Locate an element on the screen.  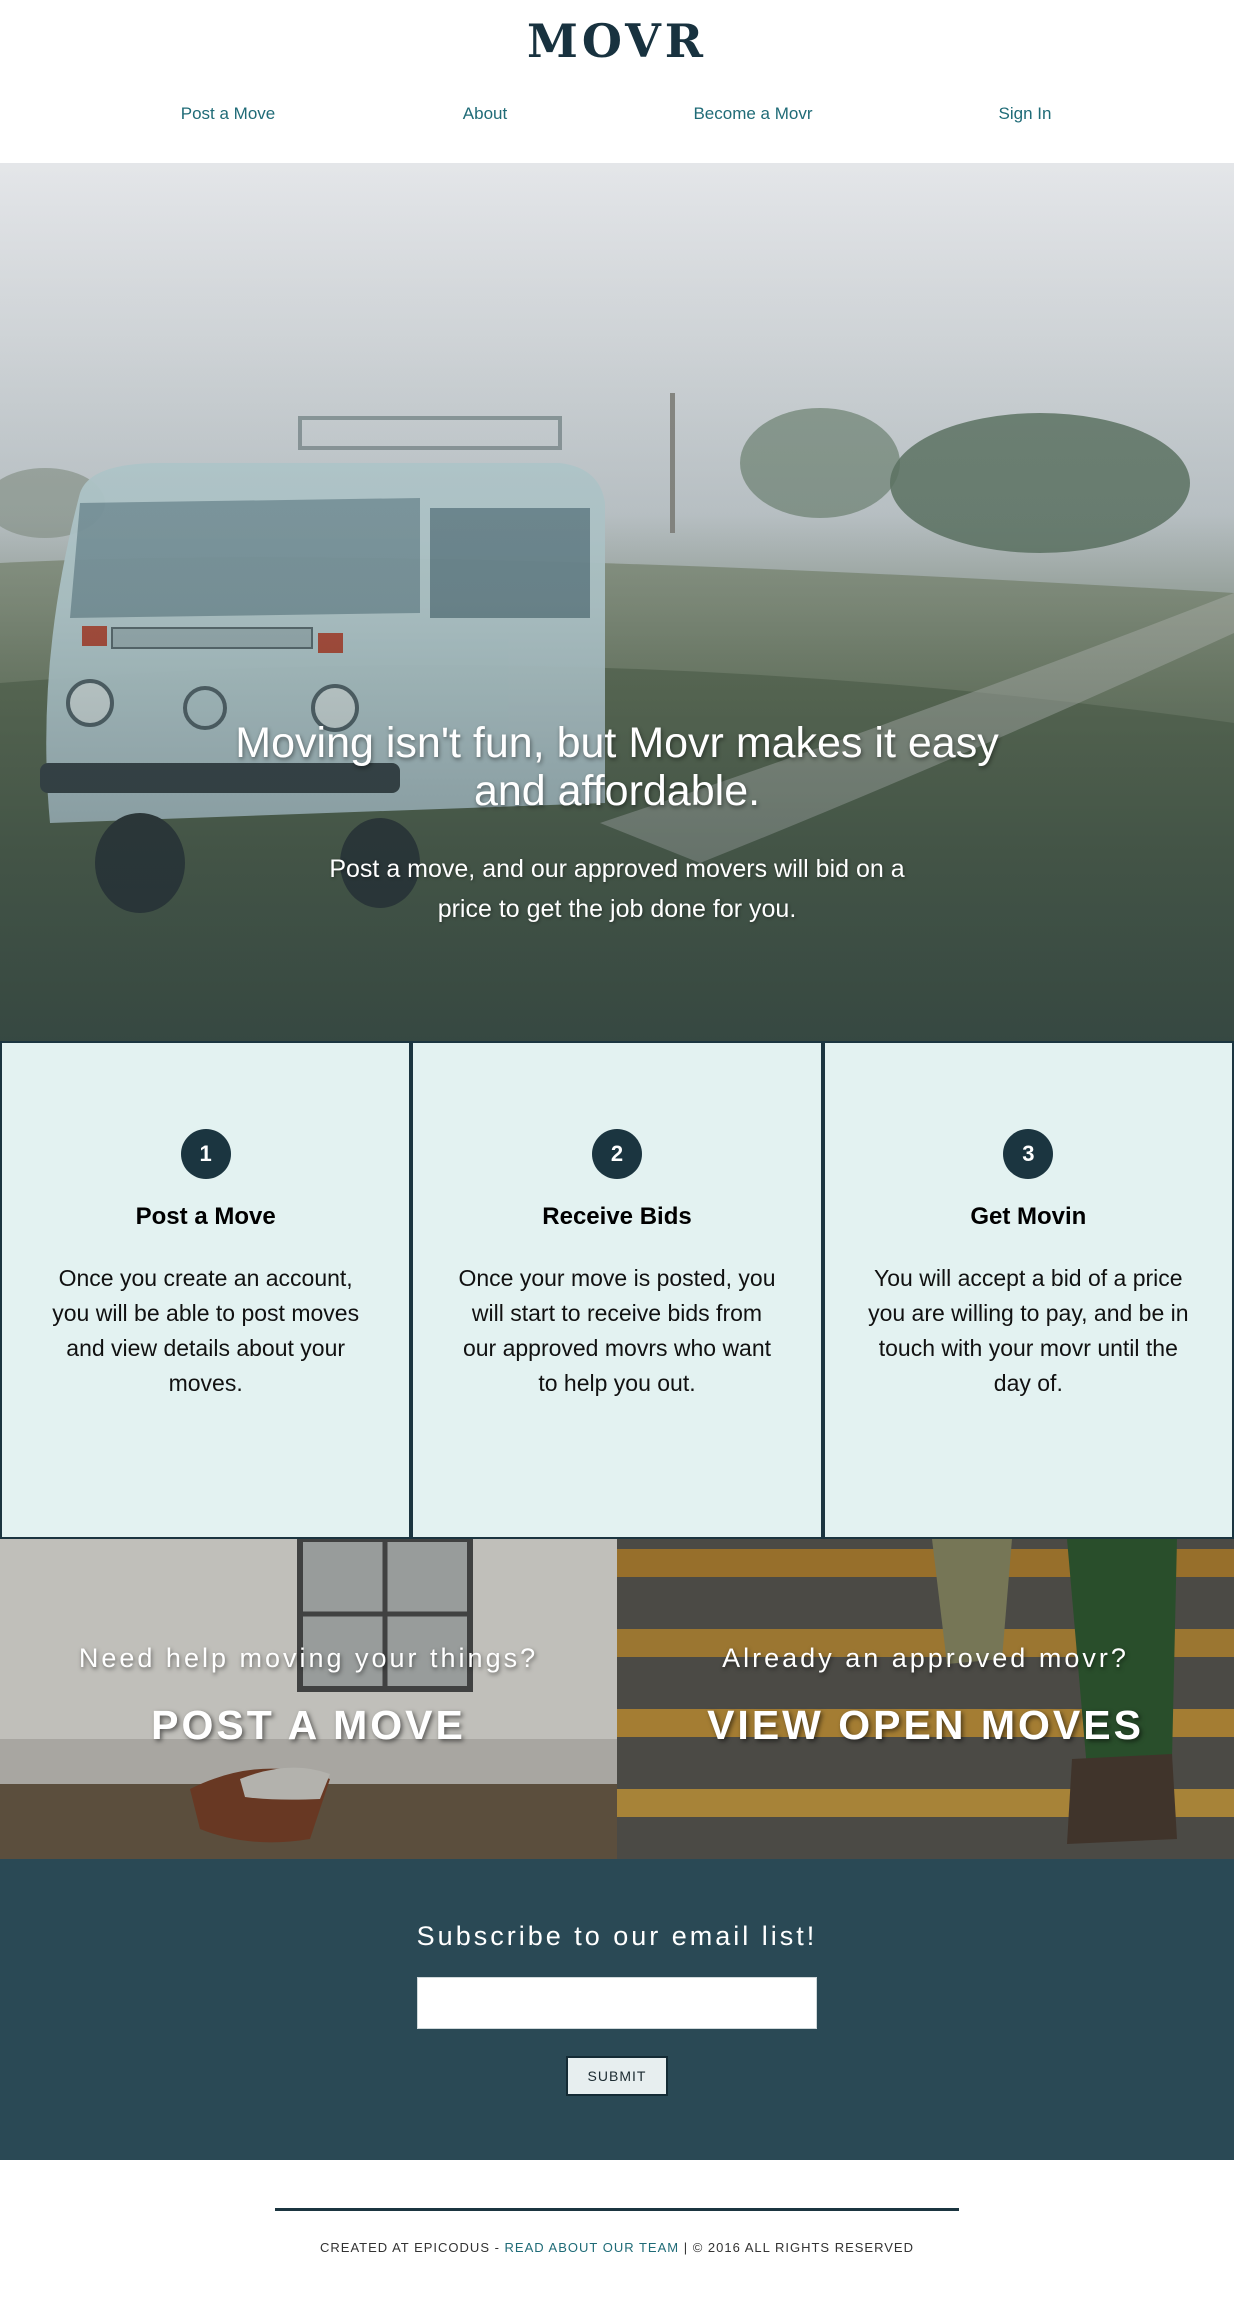
footer-divider is located at coordinates (617, 2209).